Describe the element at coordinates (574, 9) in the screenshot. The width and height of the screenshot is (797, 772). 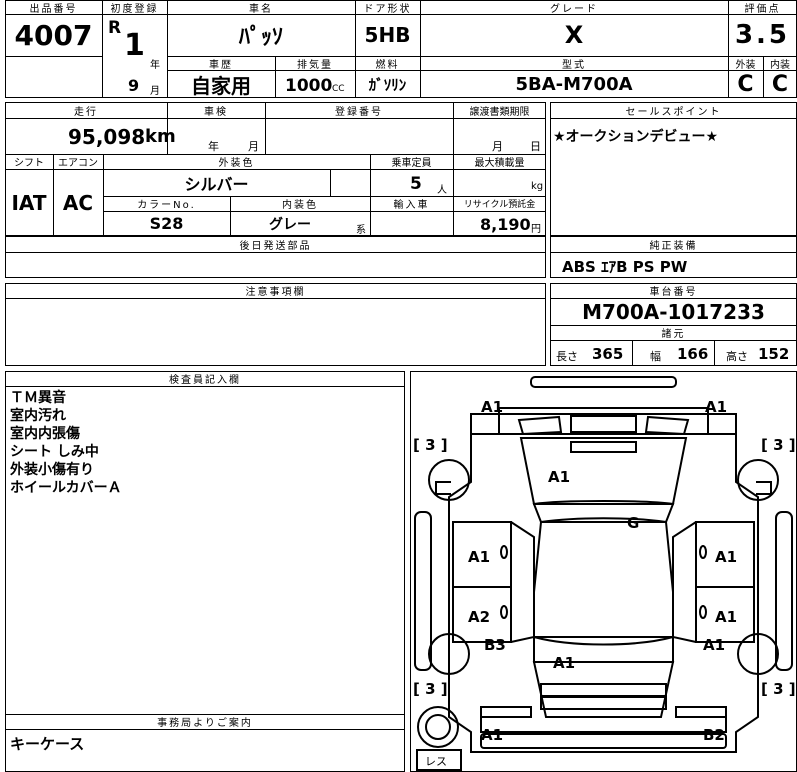
I see `grade-header: グレード` at that location.